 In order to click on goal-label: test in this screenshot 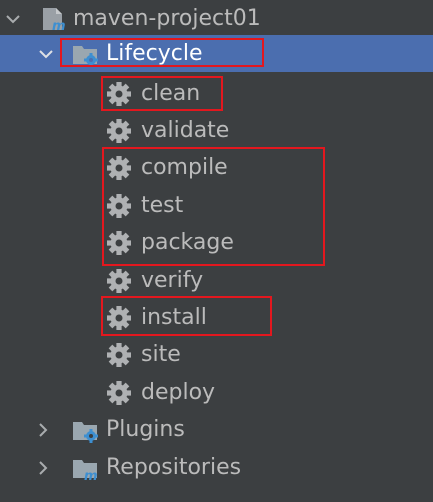, I will do `click(162, 205)`.